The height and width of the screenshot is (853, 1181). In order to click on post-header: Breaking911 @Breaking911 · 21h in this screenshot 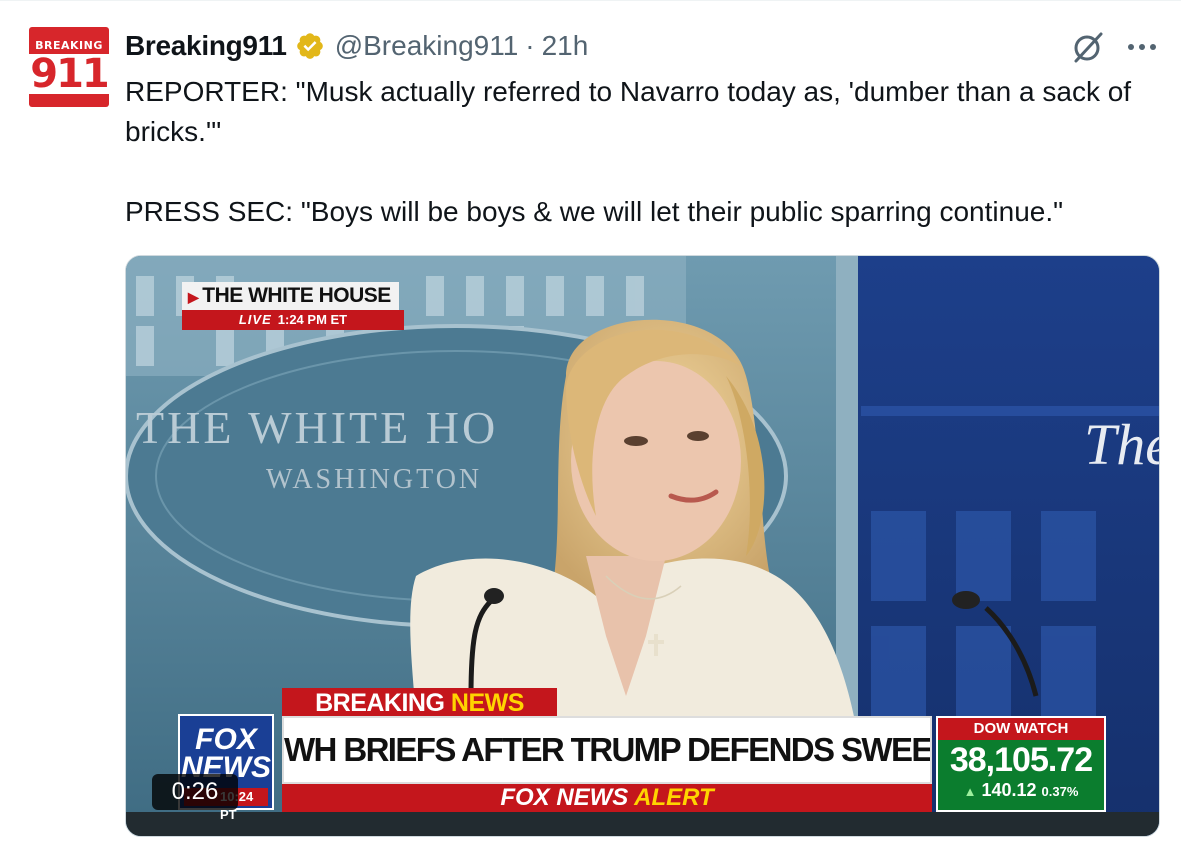, I will do `click(356, 46)`.